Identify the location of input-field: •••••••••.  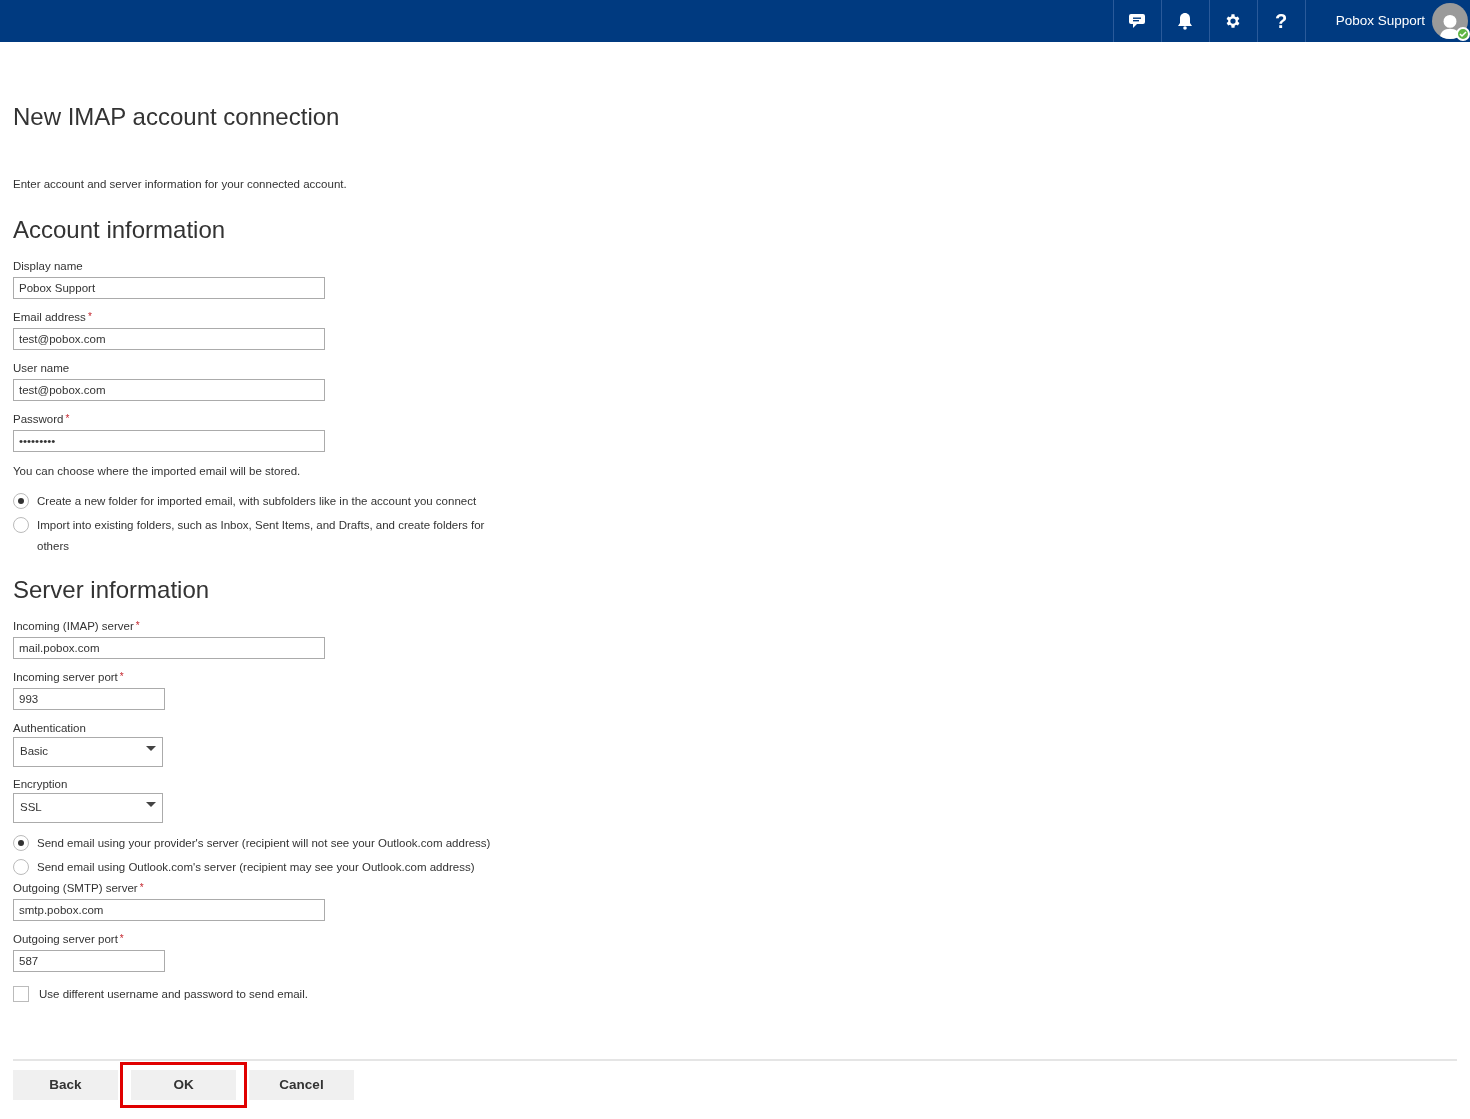
(169, 441).